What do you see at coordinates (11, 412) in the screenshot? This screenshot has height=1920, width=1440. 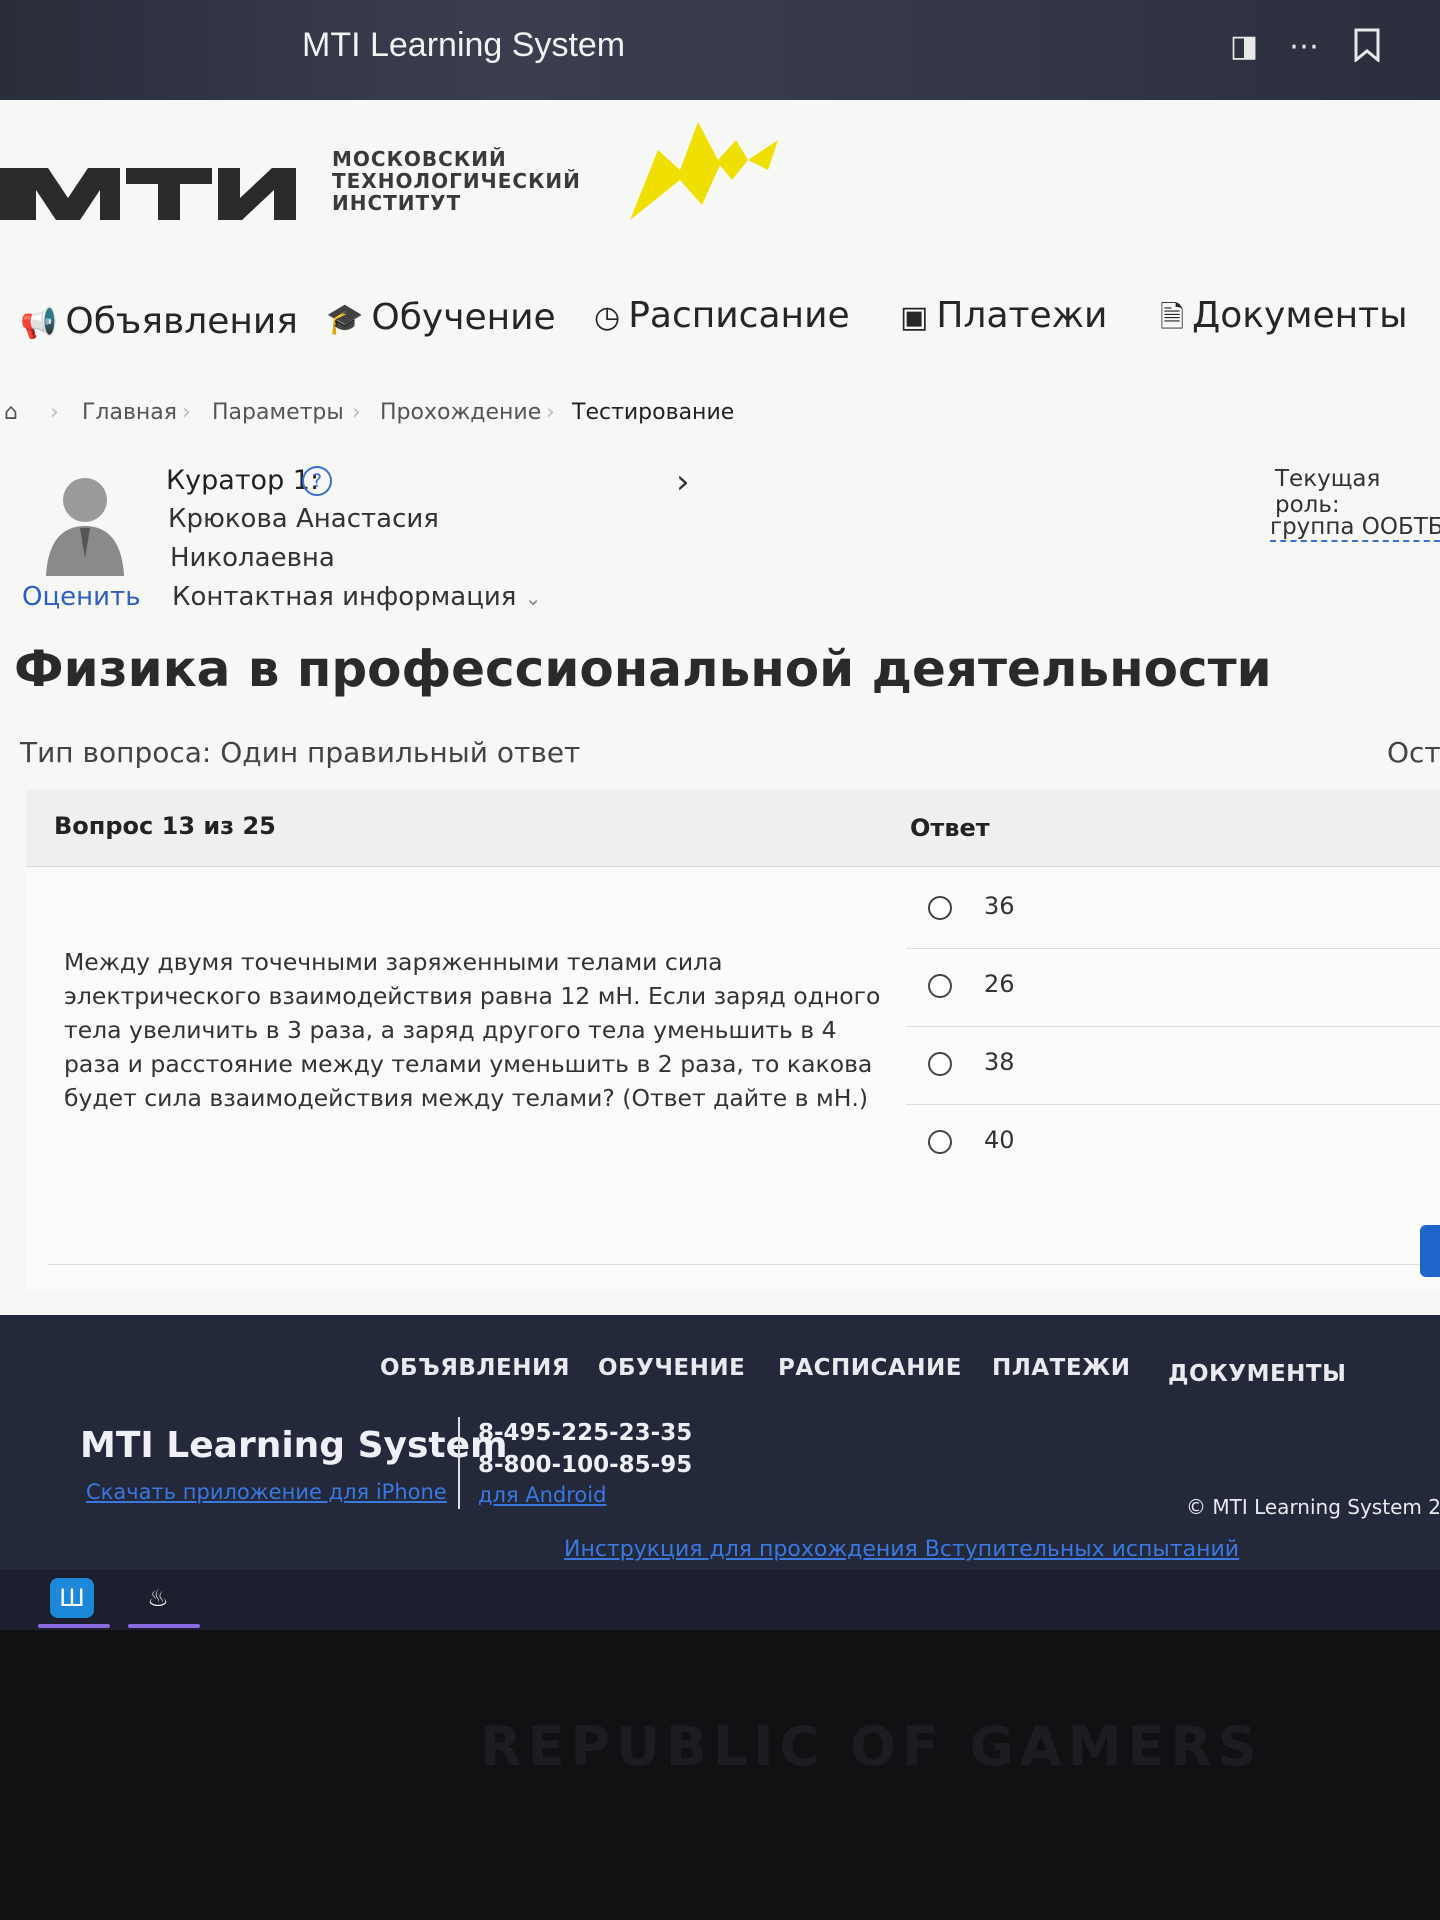 I see `home-icon: ⌂` at bounding box center [11, 412].